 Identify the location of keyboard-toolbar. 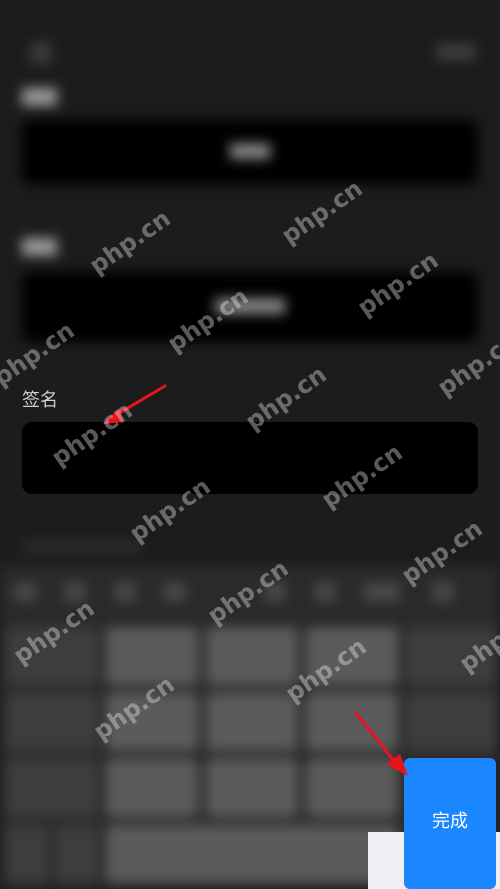
(250, 593).